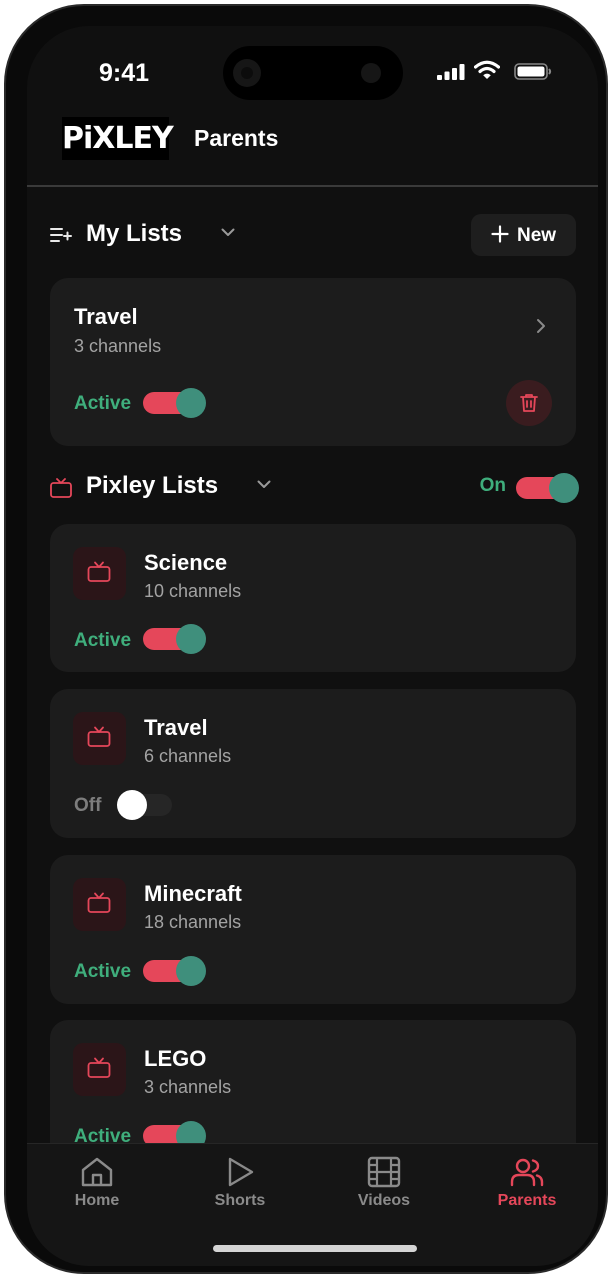 The image size is (614, 1280). I want to click on tab-home: Home, so click(97, 1183).